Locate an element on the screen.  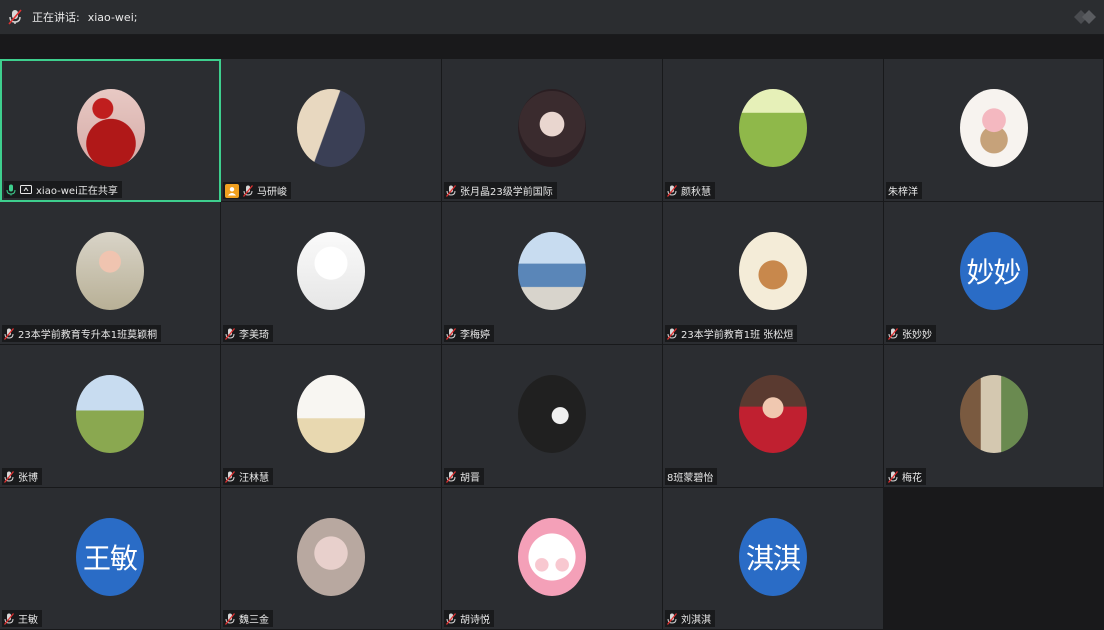
name-tag: 李美琦 is located at coordinates (248, 333).